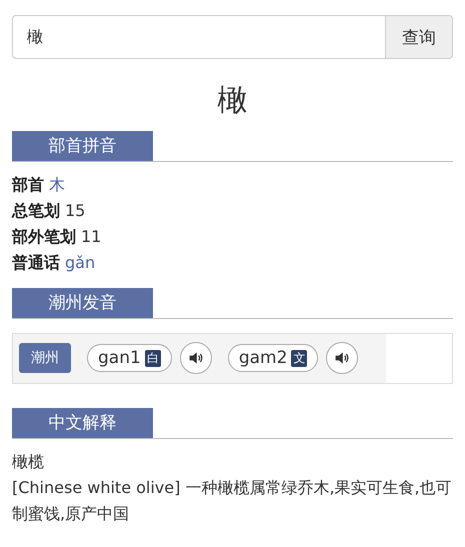 This screenshot has height=547, width=465. Describe the element at coordinates (36, 210) in the screenshot. I see `field-label: 总笔划` at that location.